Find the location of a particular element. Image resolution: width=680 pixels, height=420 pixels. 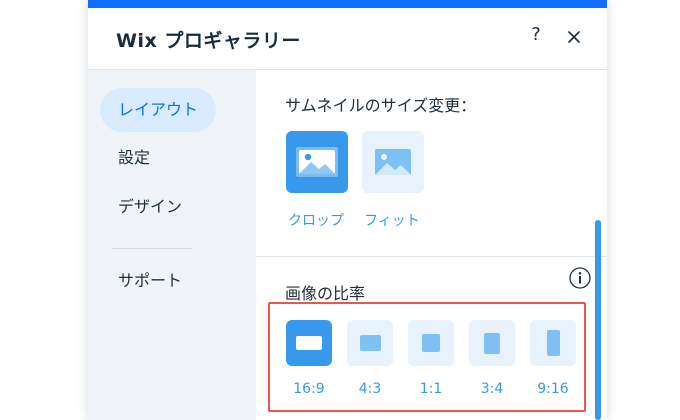

image-crop-icon is located at coordinates (317, 162).